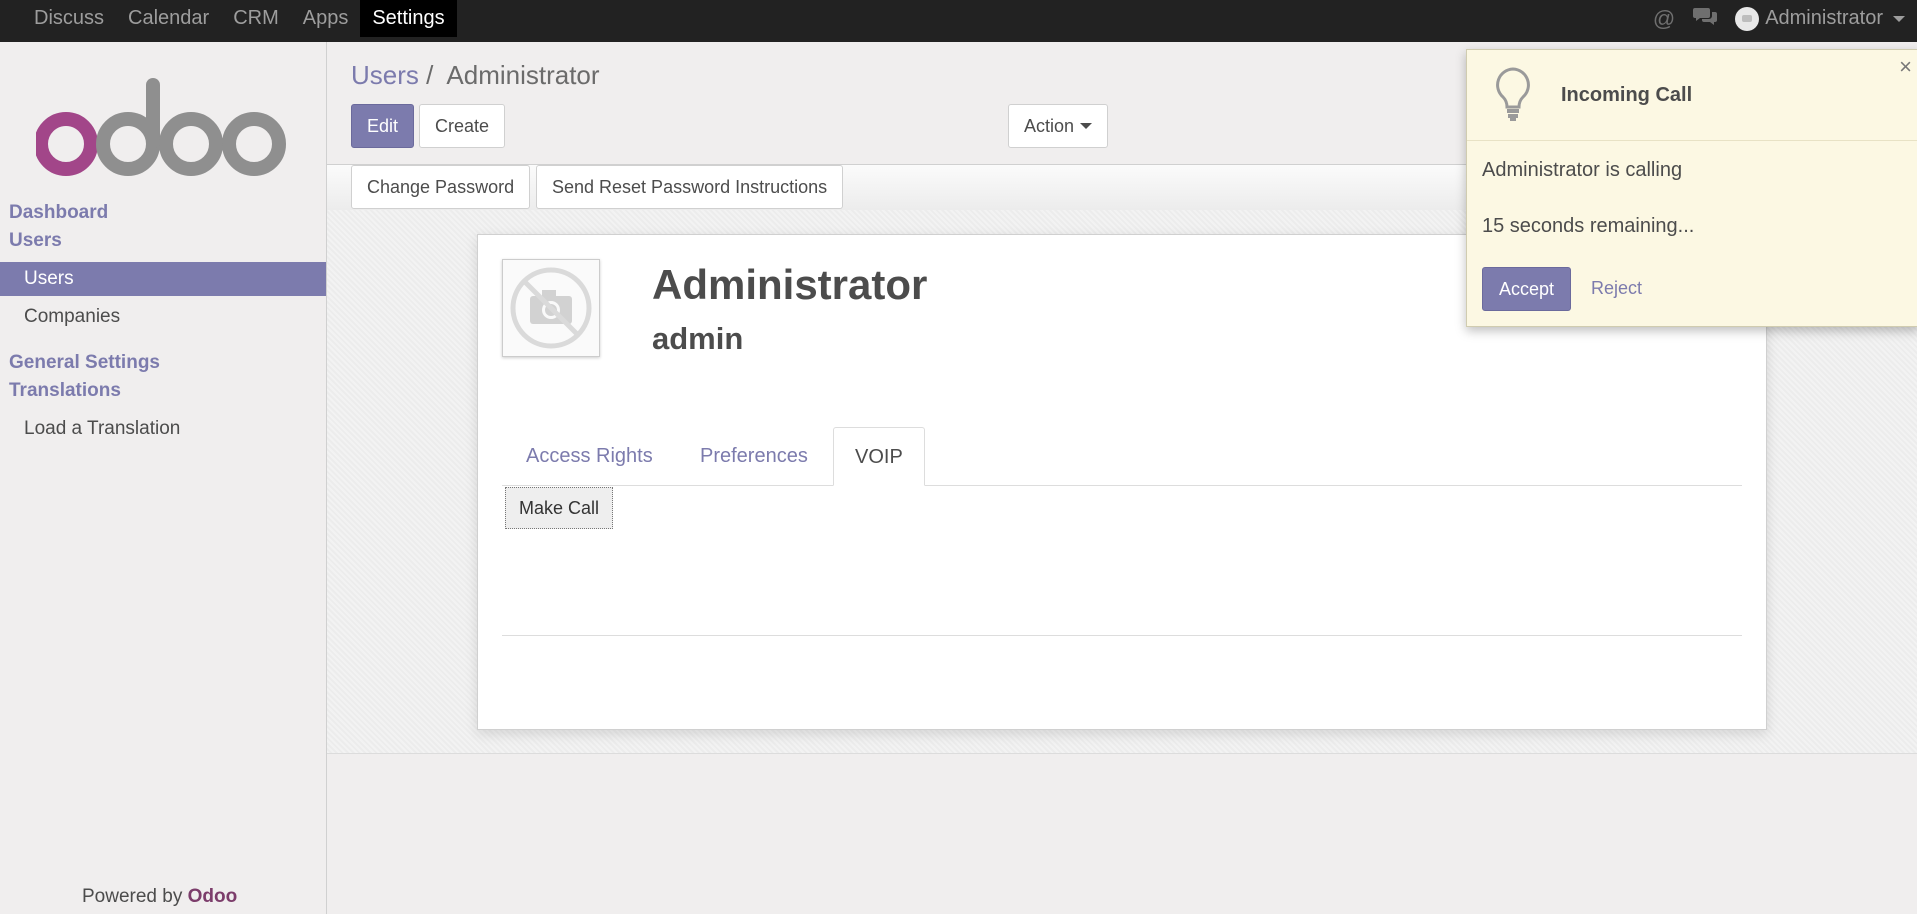 Image resolution: width=1917 pixels, height=914 pixels. I want to click on action-dropdown: Action, so click(1058, 126).